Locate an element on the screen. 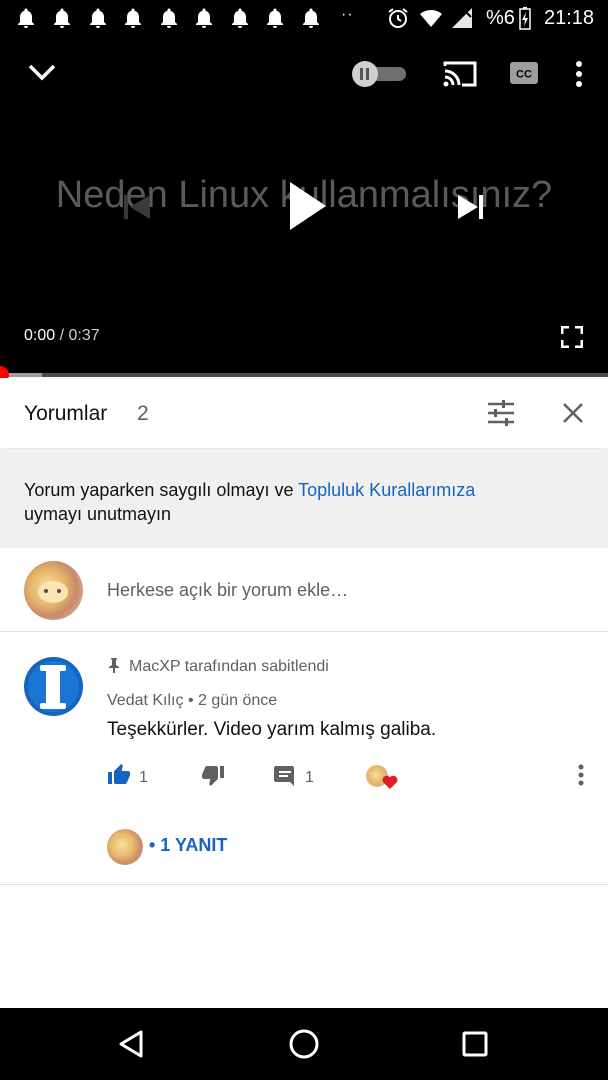  wifi-icon is located at coordinates (431, 18).